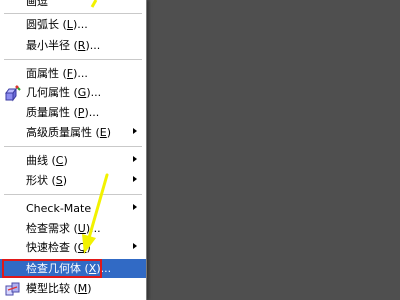 This screenshot has height=300, width=400. Describe the element at coordinates (95, 127) in the screenshot. I see `yellow-arrow-annotation-icon` at that location.